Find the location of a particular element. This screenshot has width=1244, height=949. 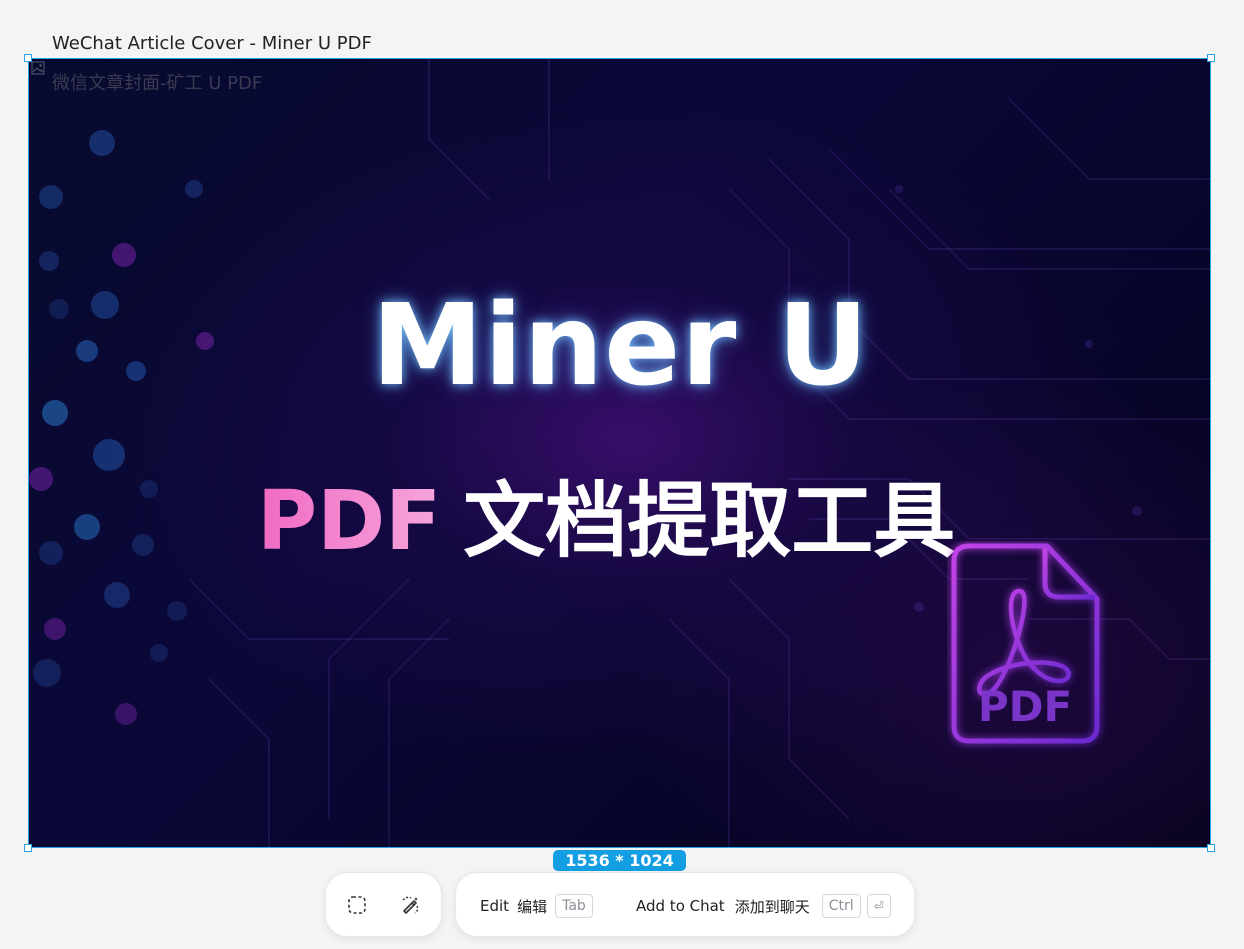

edit-action-button: Edit 编辑 Tab is located at coordinates (536, 906).